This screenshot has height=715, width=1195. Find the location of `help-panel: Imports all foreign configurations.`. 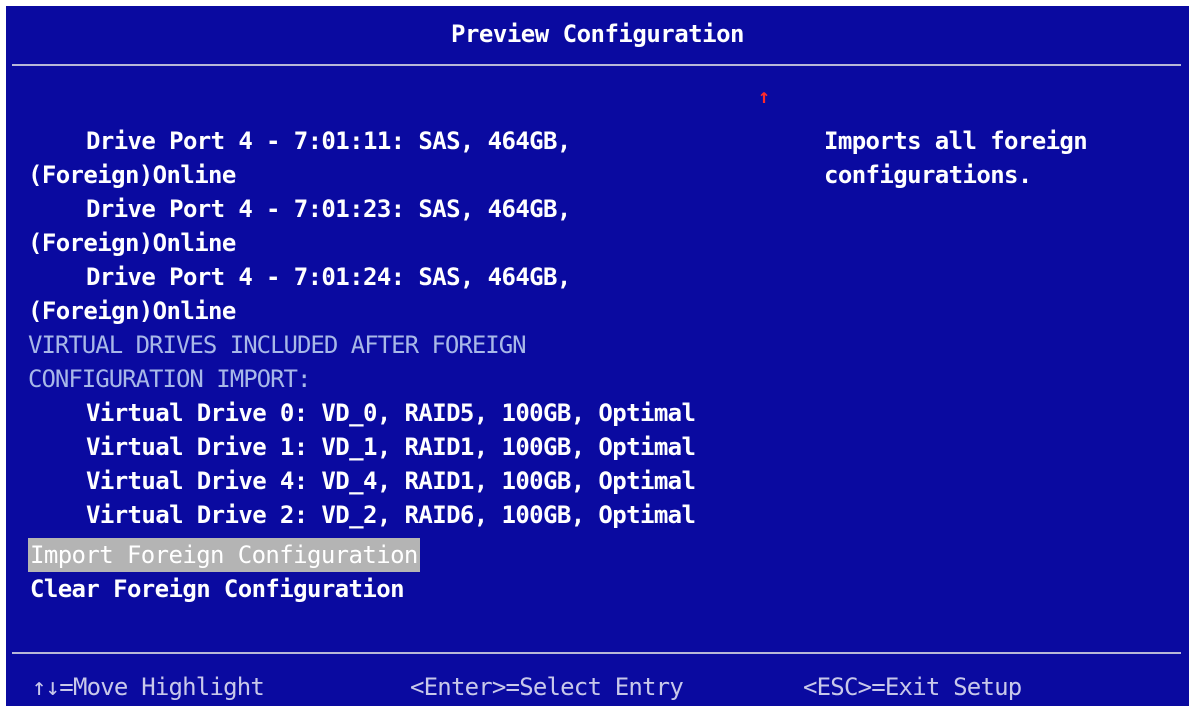

help-panel: Imports all foreign configurations. is located at coordinates (994, 158).